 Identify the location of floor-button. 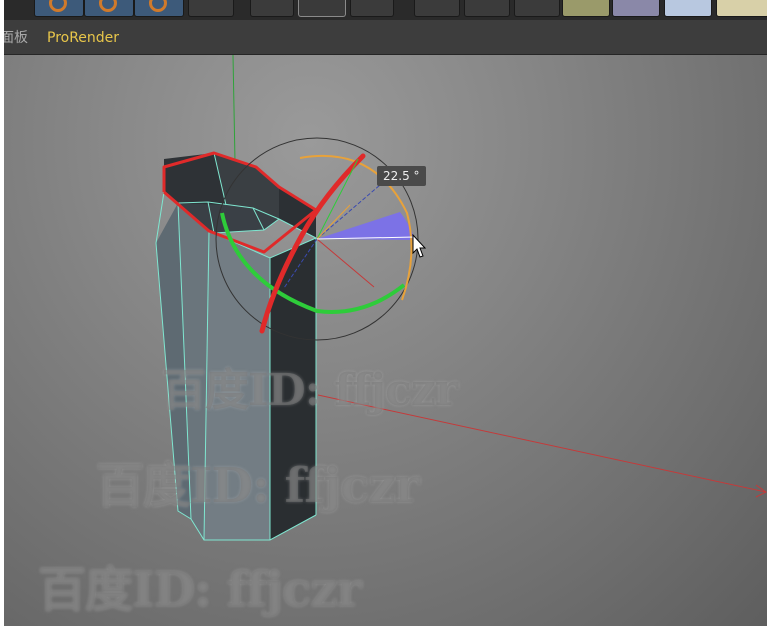
(688, 8).